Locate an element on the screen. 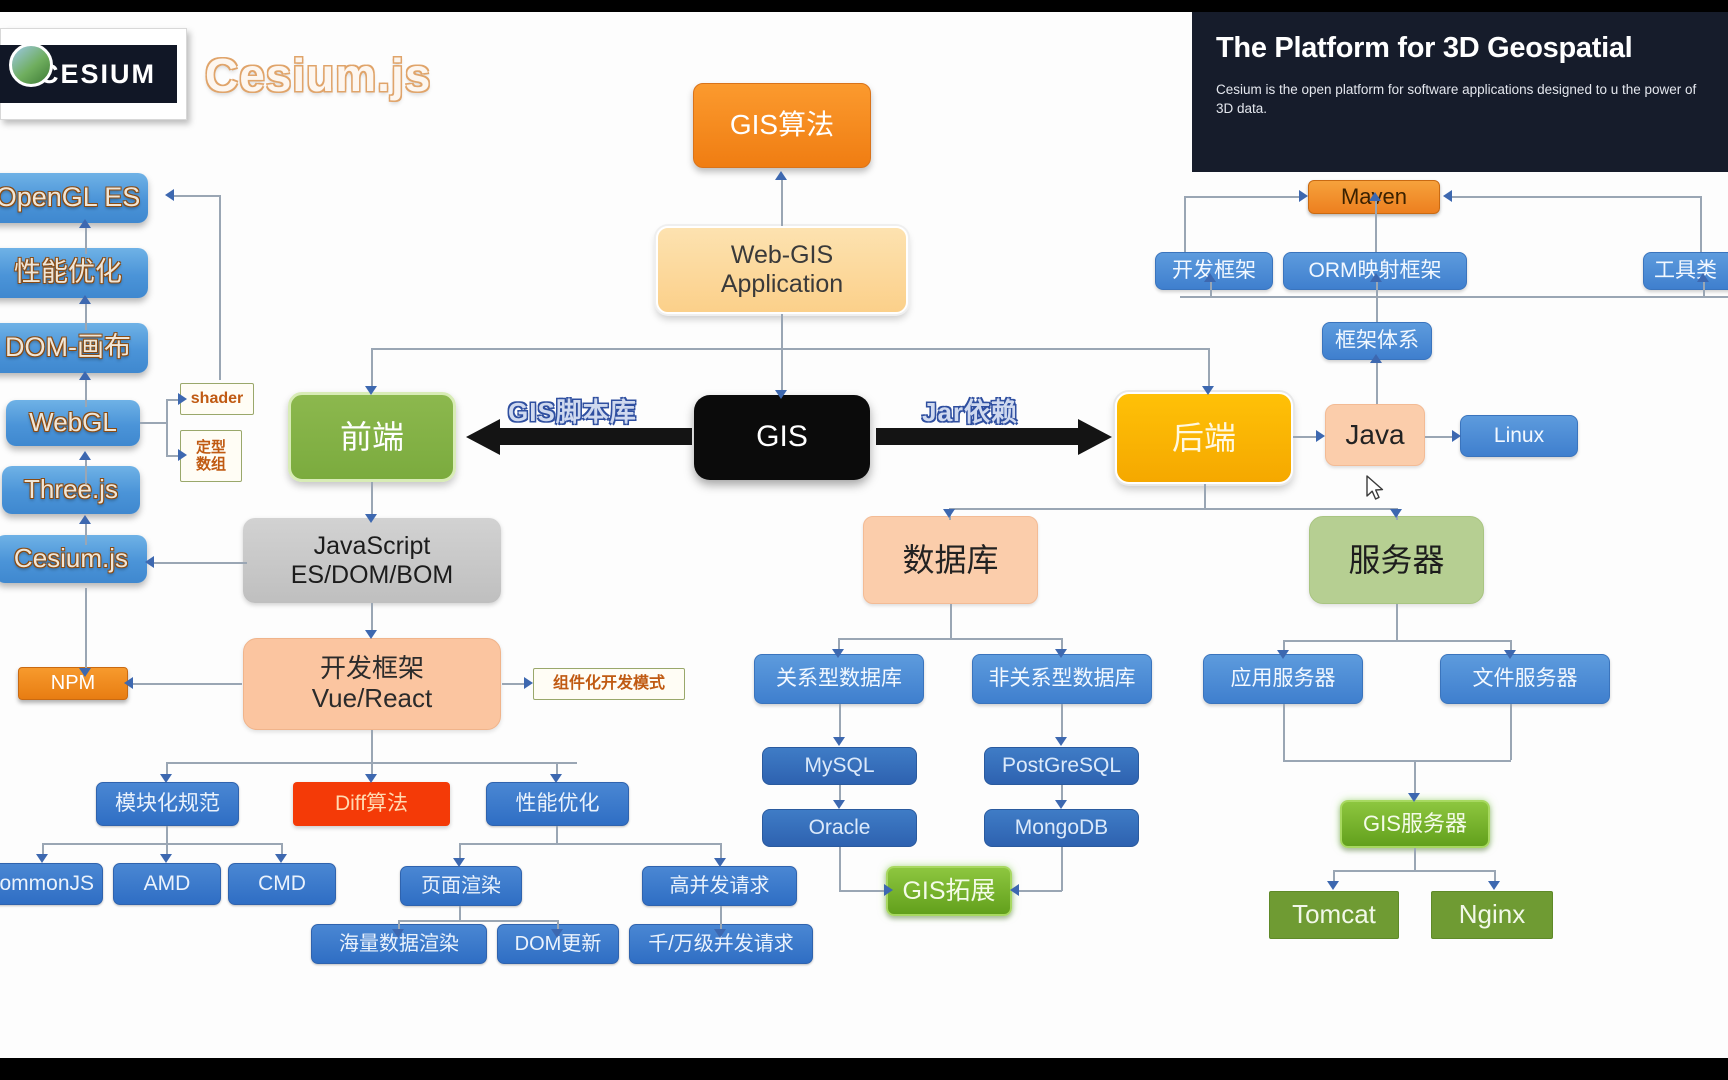 The image size is (1728, 1080). node-relational-db: 关系型数据库 is located at coordinates (839, 679).